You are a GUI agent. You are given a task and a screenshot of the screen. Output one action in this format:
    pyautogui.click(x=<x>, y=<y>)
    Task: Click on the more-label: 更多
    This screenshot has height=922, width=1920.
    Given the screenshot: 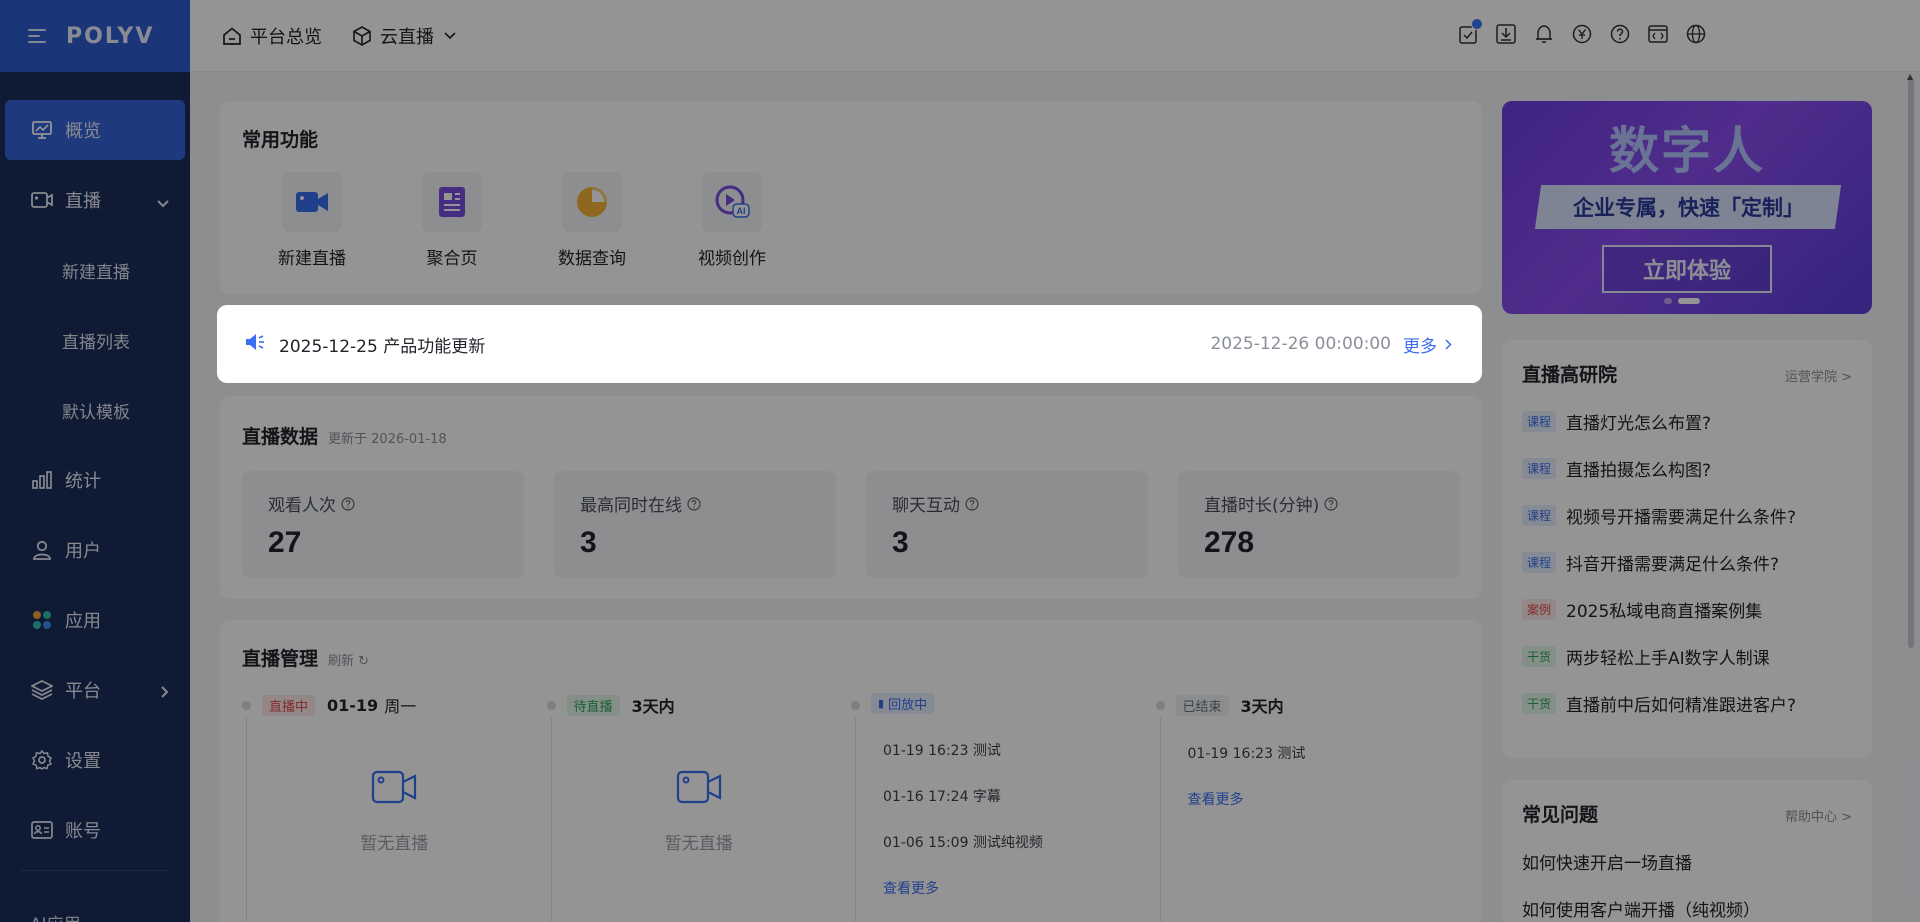 What is the action you would take?
    pyautogui.click(x=1420, y=346)
    